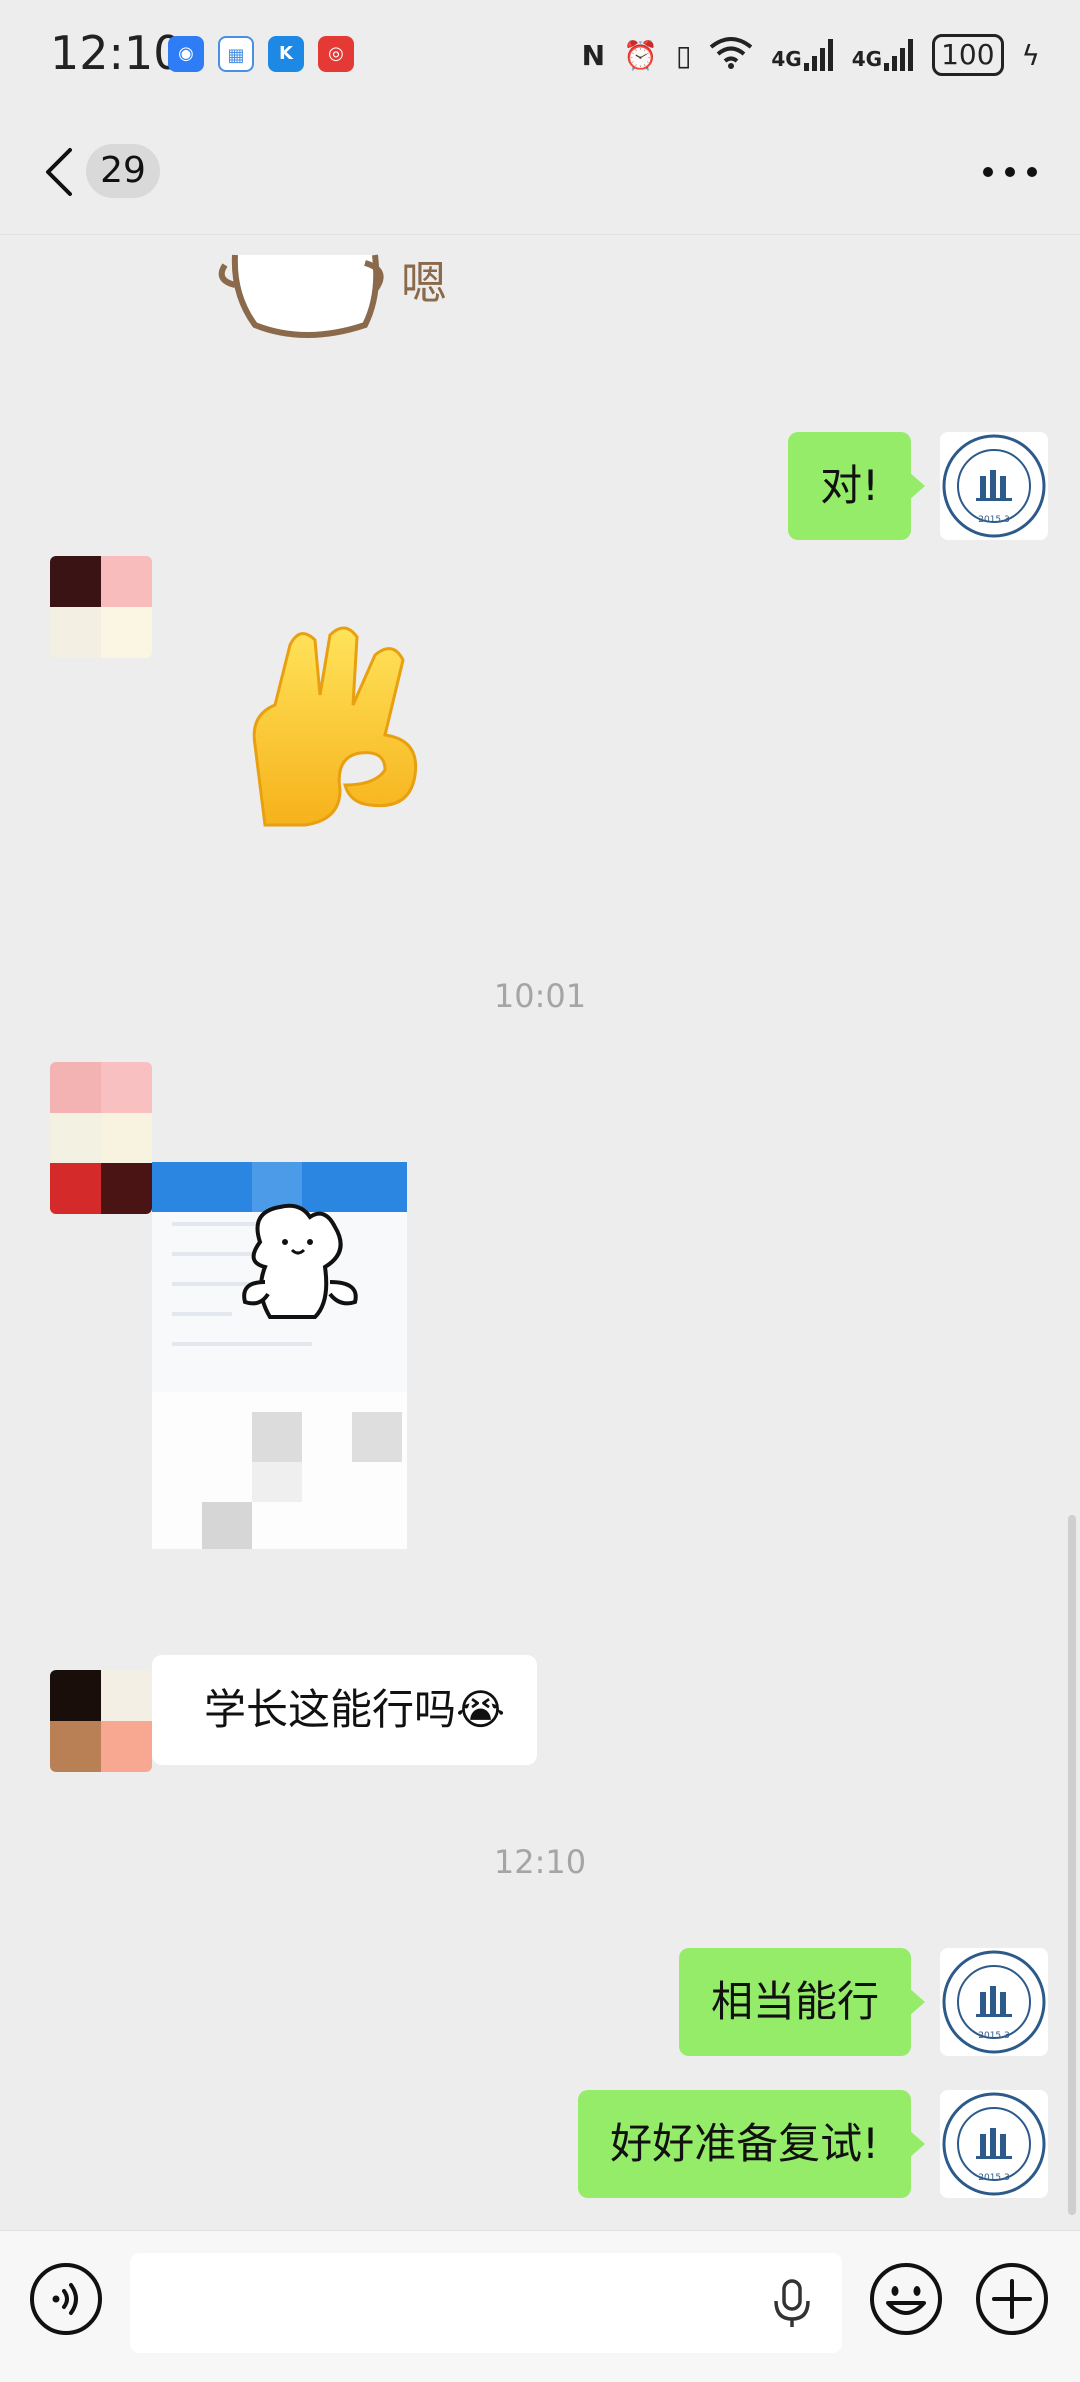 This screenshot has height=2382, width=1080. What do you see at coordinates (1010, 172) in the screenshot?
I see `more-options-icon` at bounding box center [1010, 172].